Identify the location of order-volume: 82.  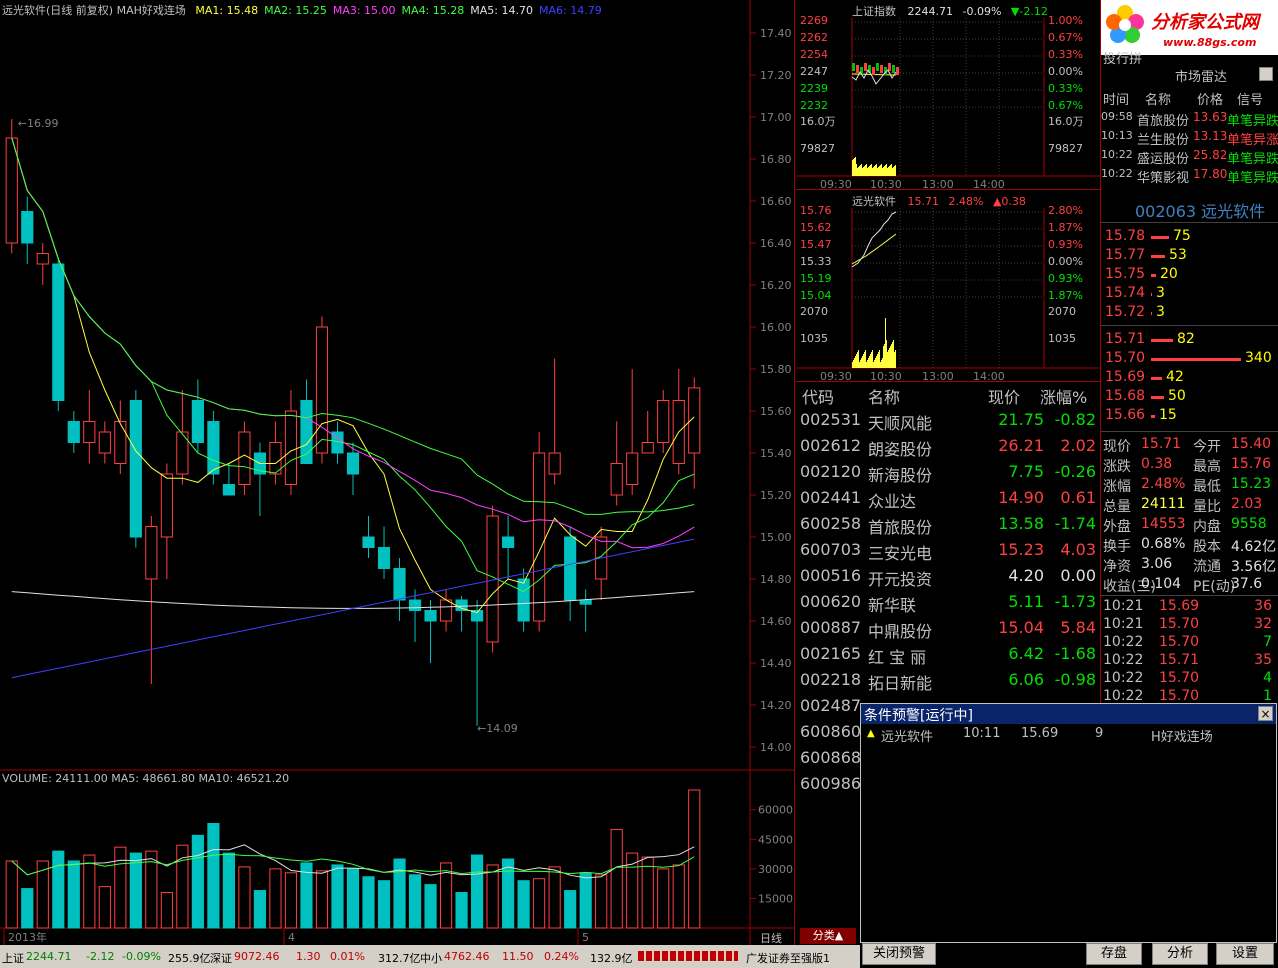
(1186, 339).